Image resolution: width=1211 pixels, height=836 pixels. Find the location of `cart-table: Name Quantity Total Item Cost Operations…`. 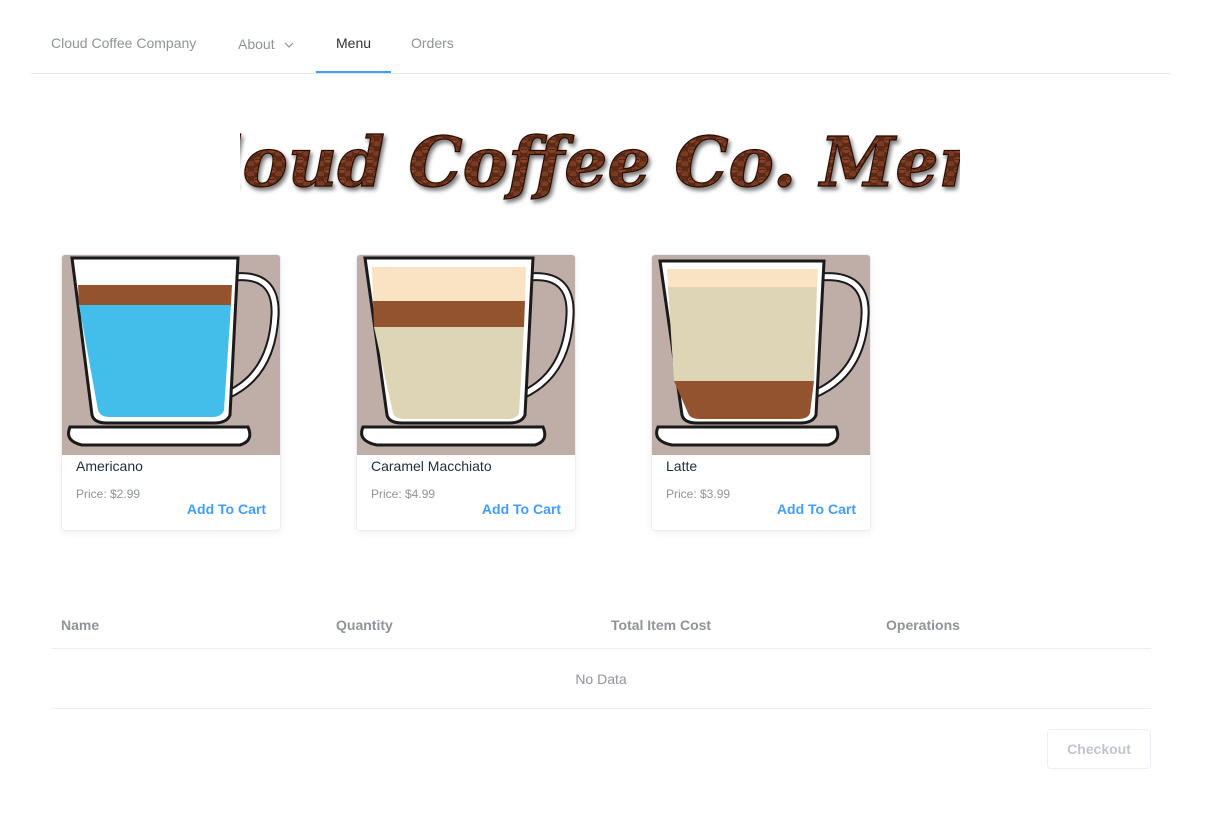

cart-table: Name Quantity Total Item Cost Operations… is located at coordinates (601, 654).